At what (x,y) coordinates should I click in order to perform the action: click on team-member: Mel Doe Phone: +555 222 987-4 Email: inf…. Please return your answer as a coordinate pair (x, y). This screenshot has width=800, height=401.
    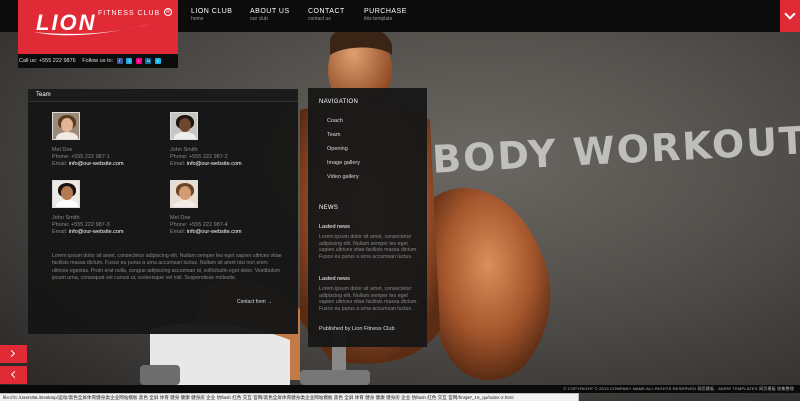
    Looking at the image, I should click on (225, 207).